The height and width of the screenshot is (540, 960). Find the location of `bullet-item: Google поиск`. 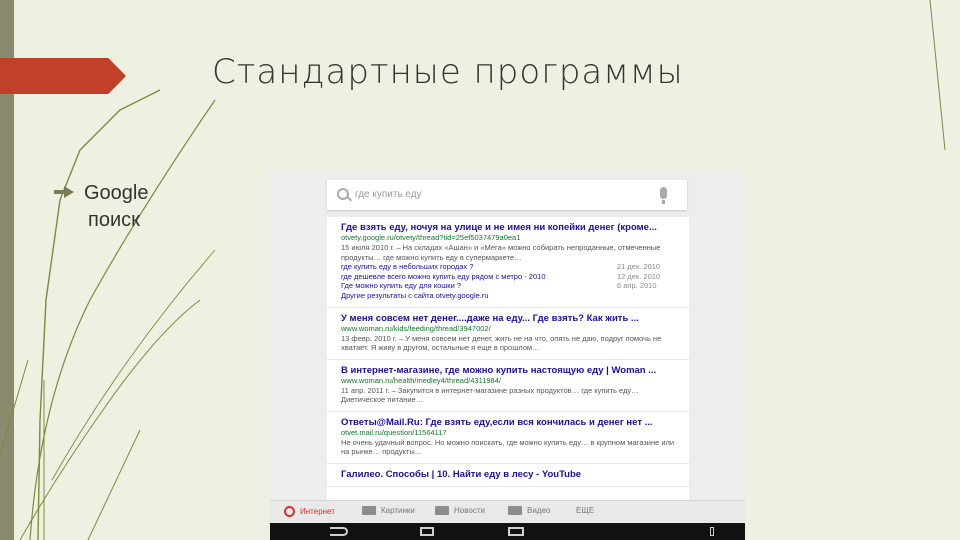

bullet-item: Google поиск is located at coordinates (101, 207).